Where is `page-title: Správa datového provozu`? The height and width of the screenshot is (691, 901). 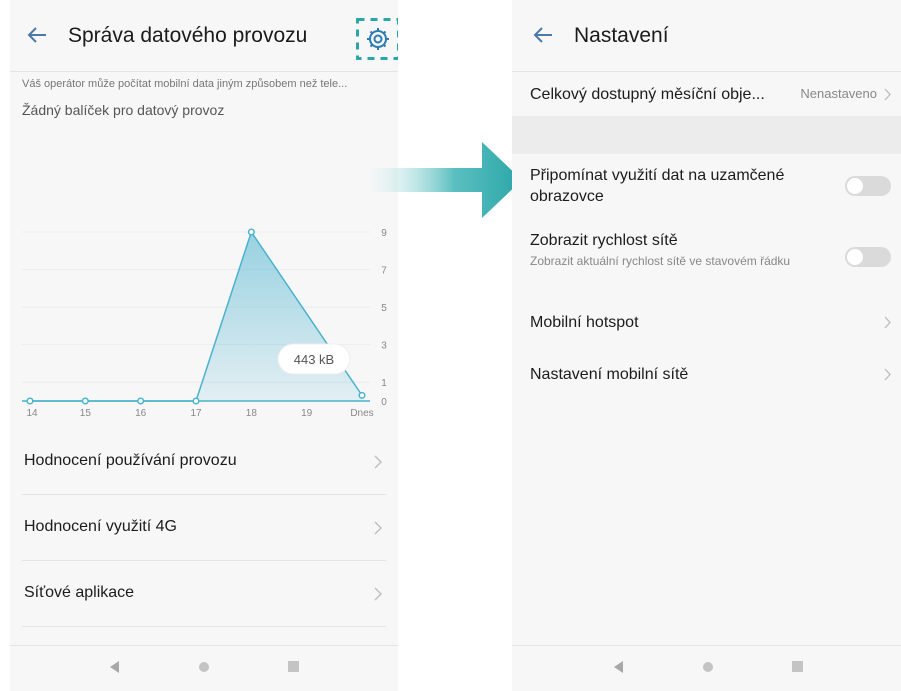 page-title: Správa datového provozu is located at coordinates (188, 35).